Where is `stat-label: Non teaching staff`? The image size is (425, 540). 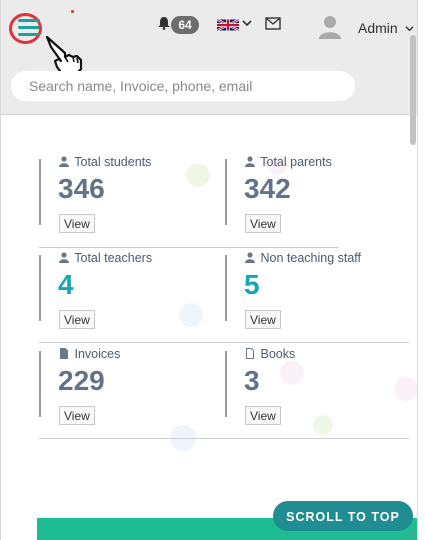
stat-label: Non teaching staff is located at coordinates (303, 258).